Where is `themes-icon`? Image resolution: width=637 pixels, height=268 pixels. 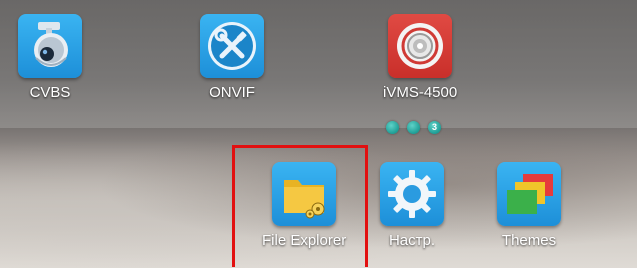 themes-icon is located at coordinates (529, 194).